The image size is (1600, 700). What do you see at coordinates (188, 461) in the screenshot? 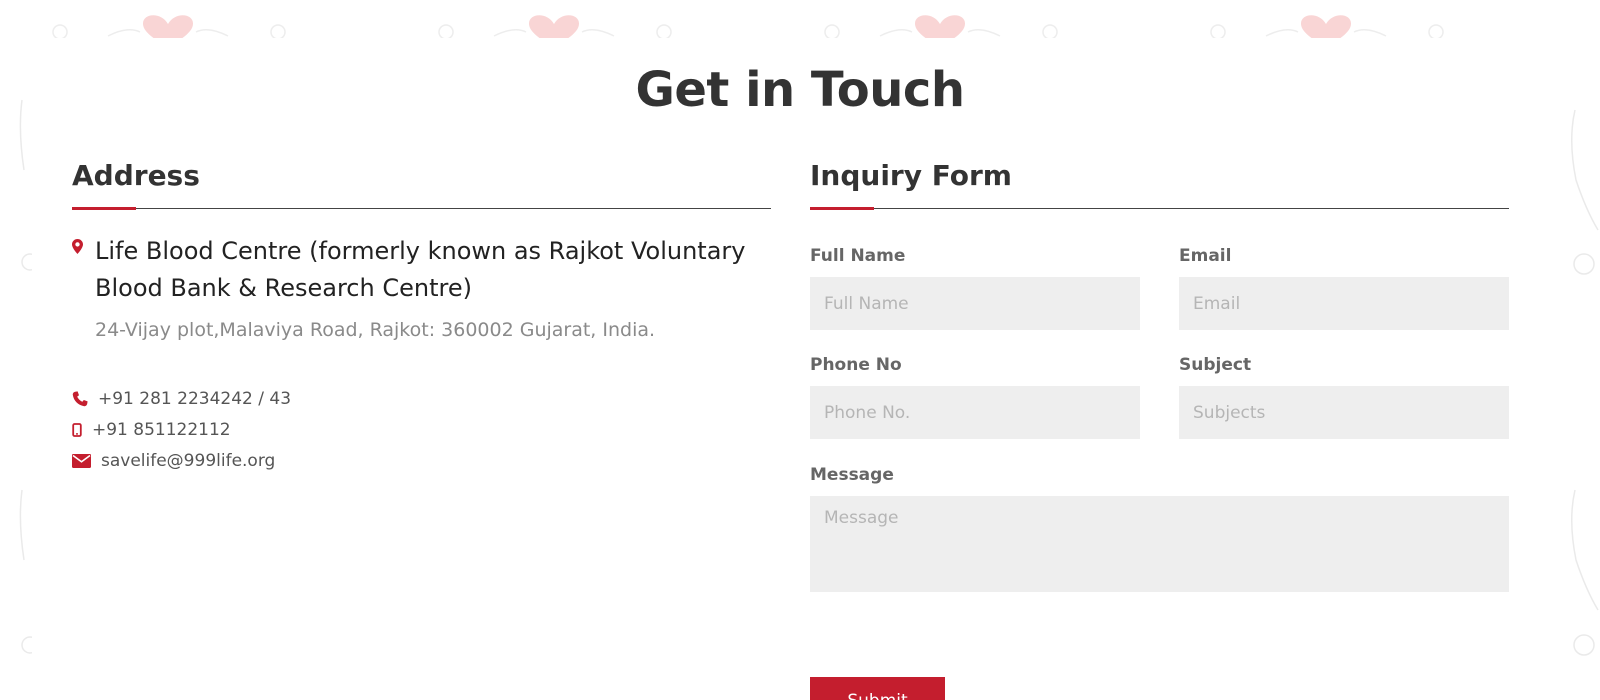
I see `email-link: savelife@999life.org` at bounding box center [188, 461].